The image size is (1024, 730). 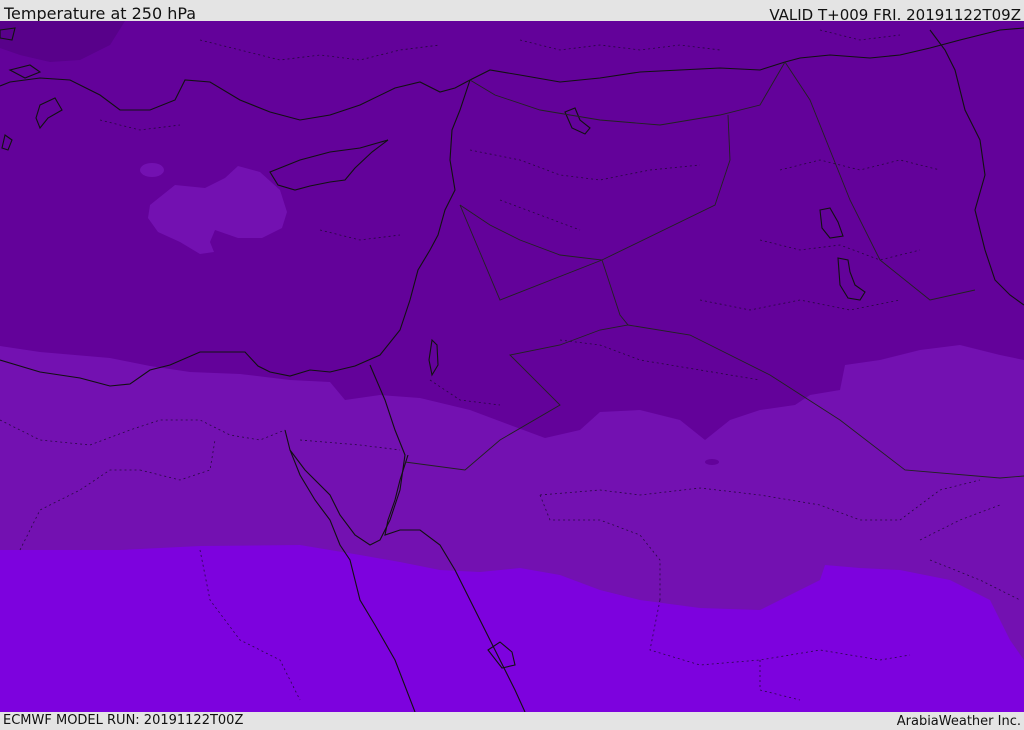 I want to click on model-run-label: ECMWF MODEL RUN: 20191122T00Z, so click(x=123, y=720).